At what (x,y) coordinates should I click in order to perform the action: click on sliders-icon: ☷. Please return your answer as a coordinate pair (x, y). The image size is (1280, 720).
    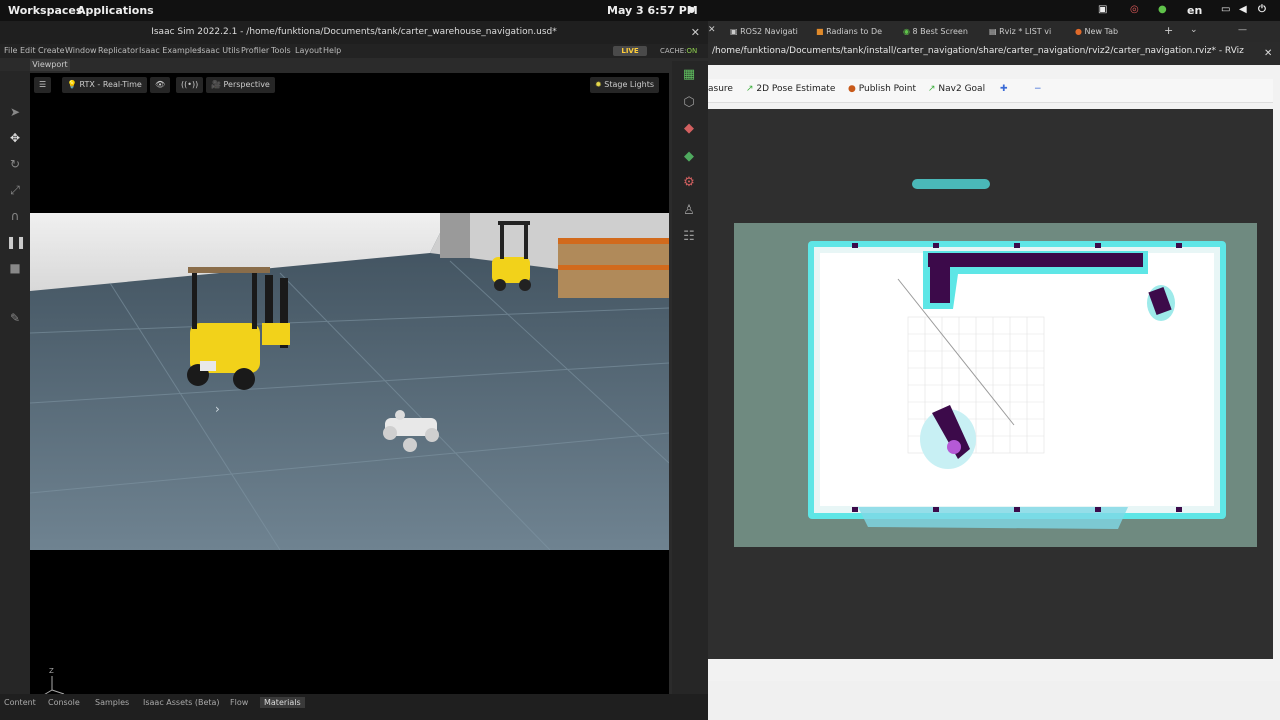
    Looking at the image, I should click on (689, 237).